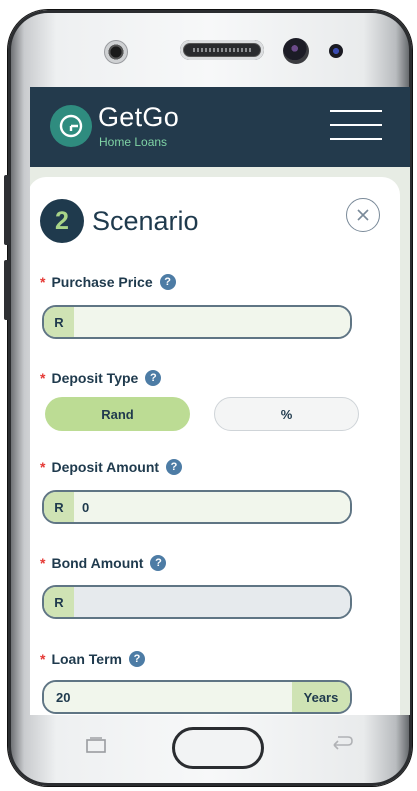 Image resolution: width=417 pixels, height=791 pixels. Describe the element at coordinates (71, 126) in the screenshot. I see `logo-icon` at that location.